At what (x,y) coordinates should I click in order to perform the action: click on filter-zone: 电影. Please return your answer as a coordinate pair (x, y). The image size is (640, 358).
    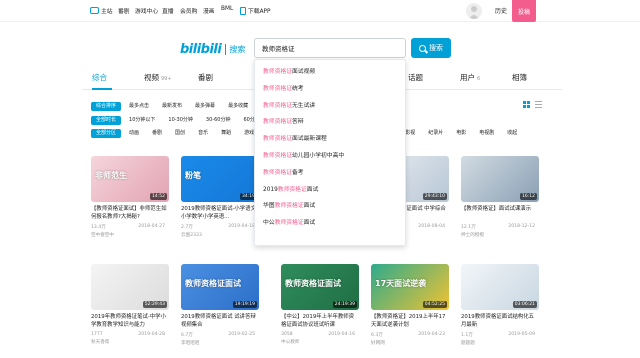
    Looking at the image, I should click on (461, 133).